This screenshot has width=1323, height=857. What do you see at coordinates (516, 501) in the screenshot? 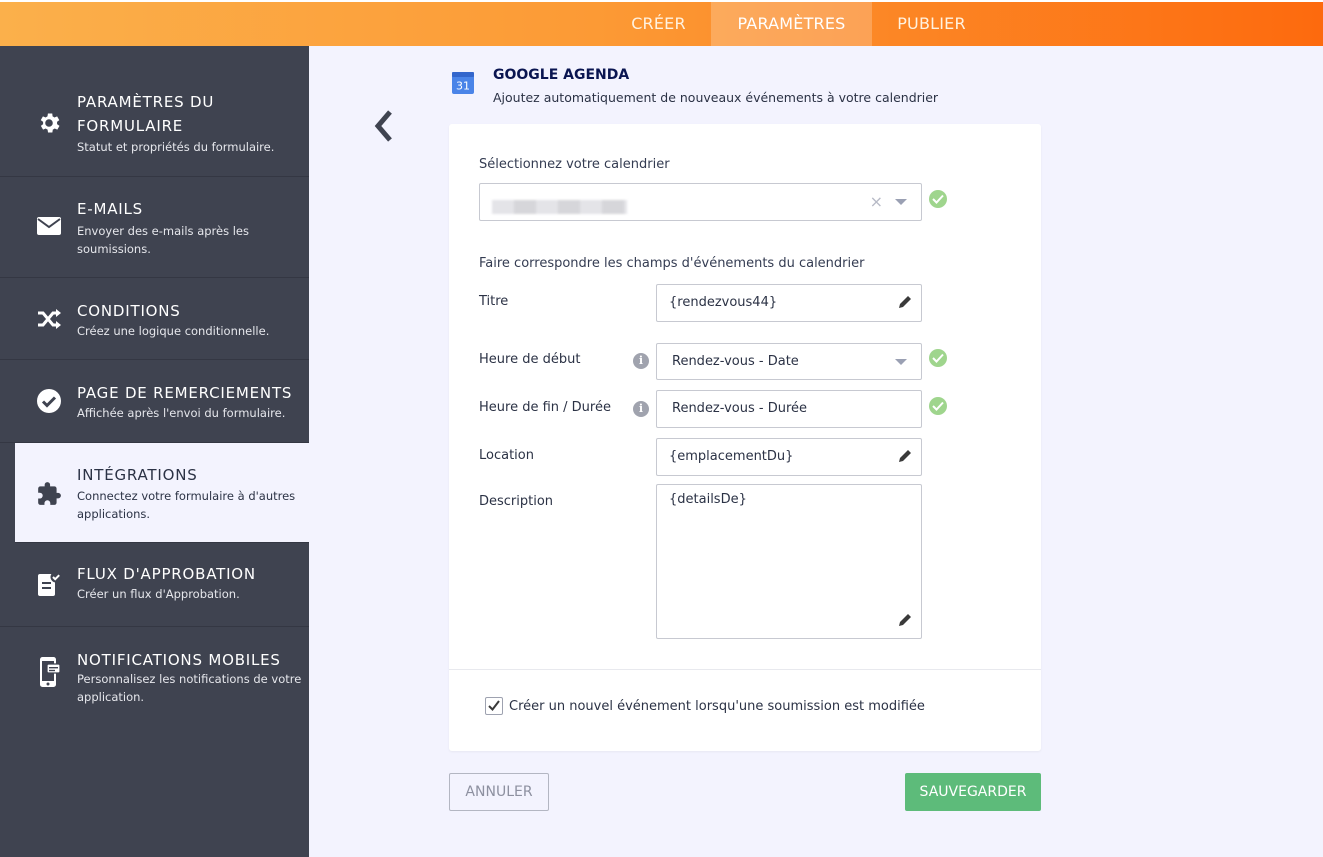
I see `description-field-label: Description` at bounding box center [516, 501].